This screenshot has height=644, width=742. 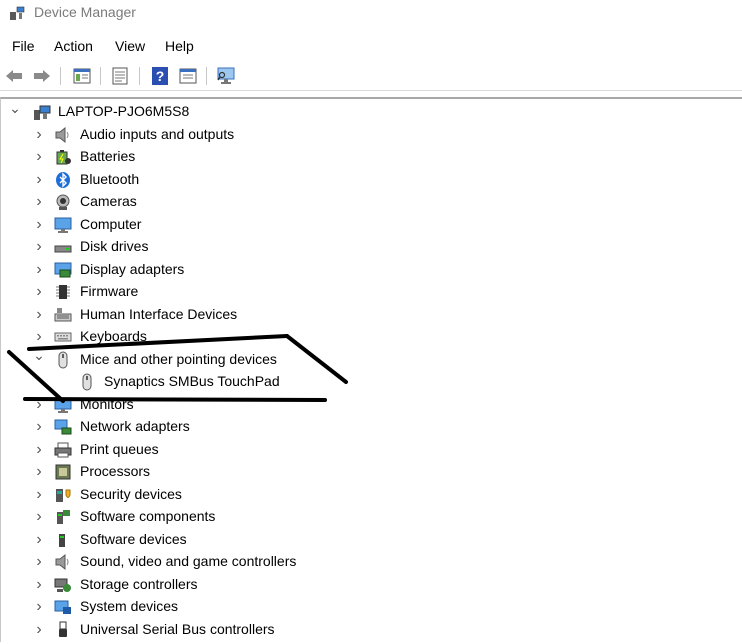 What do you see at coordinates (371, 562) in the screenshot?
I see `tree-category: › Sound, video and game controllers` at bounding box center [371, 562].